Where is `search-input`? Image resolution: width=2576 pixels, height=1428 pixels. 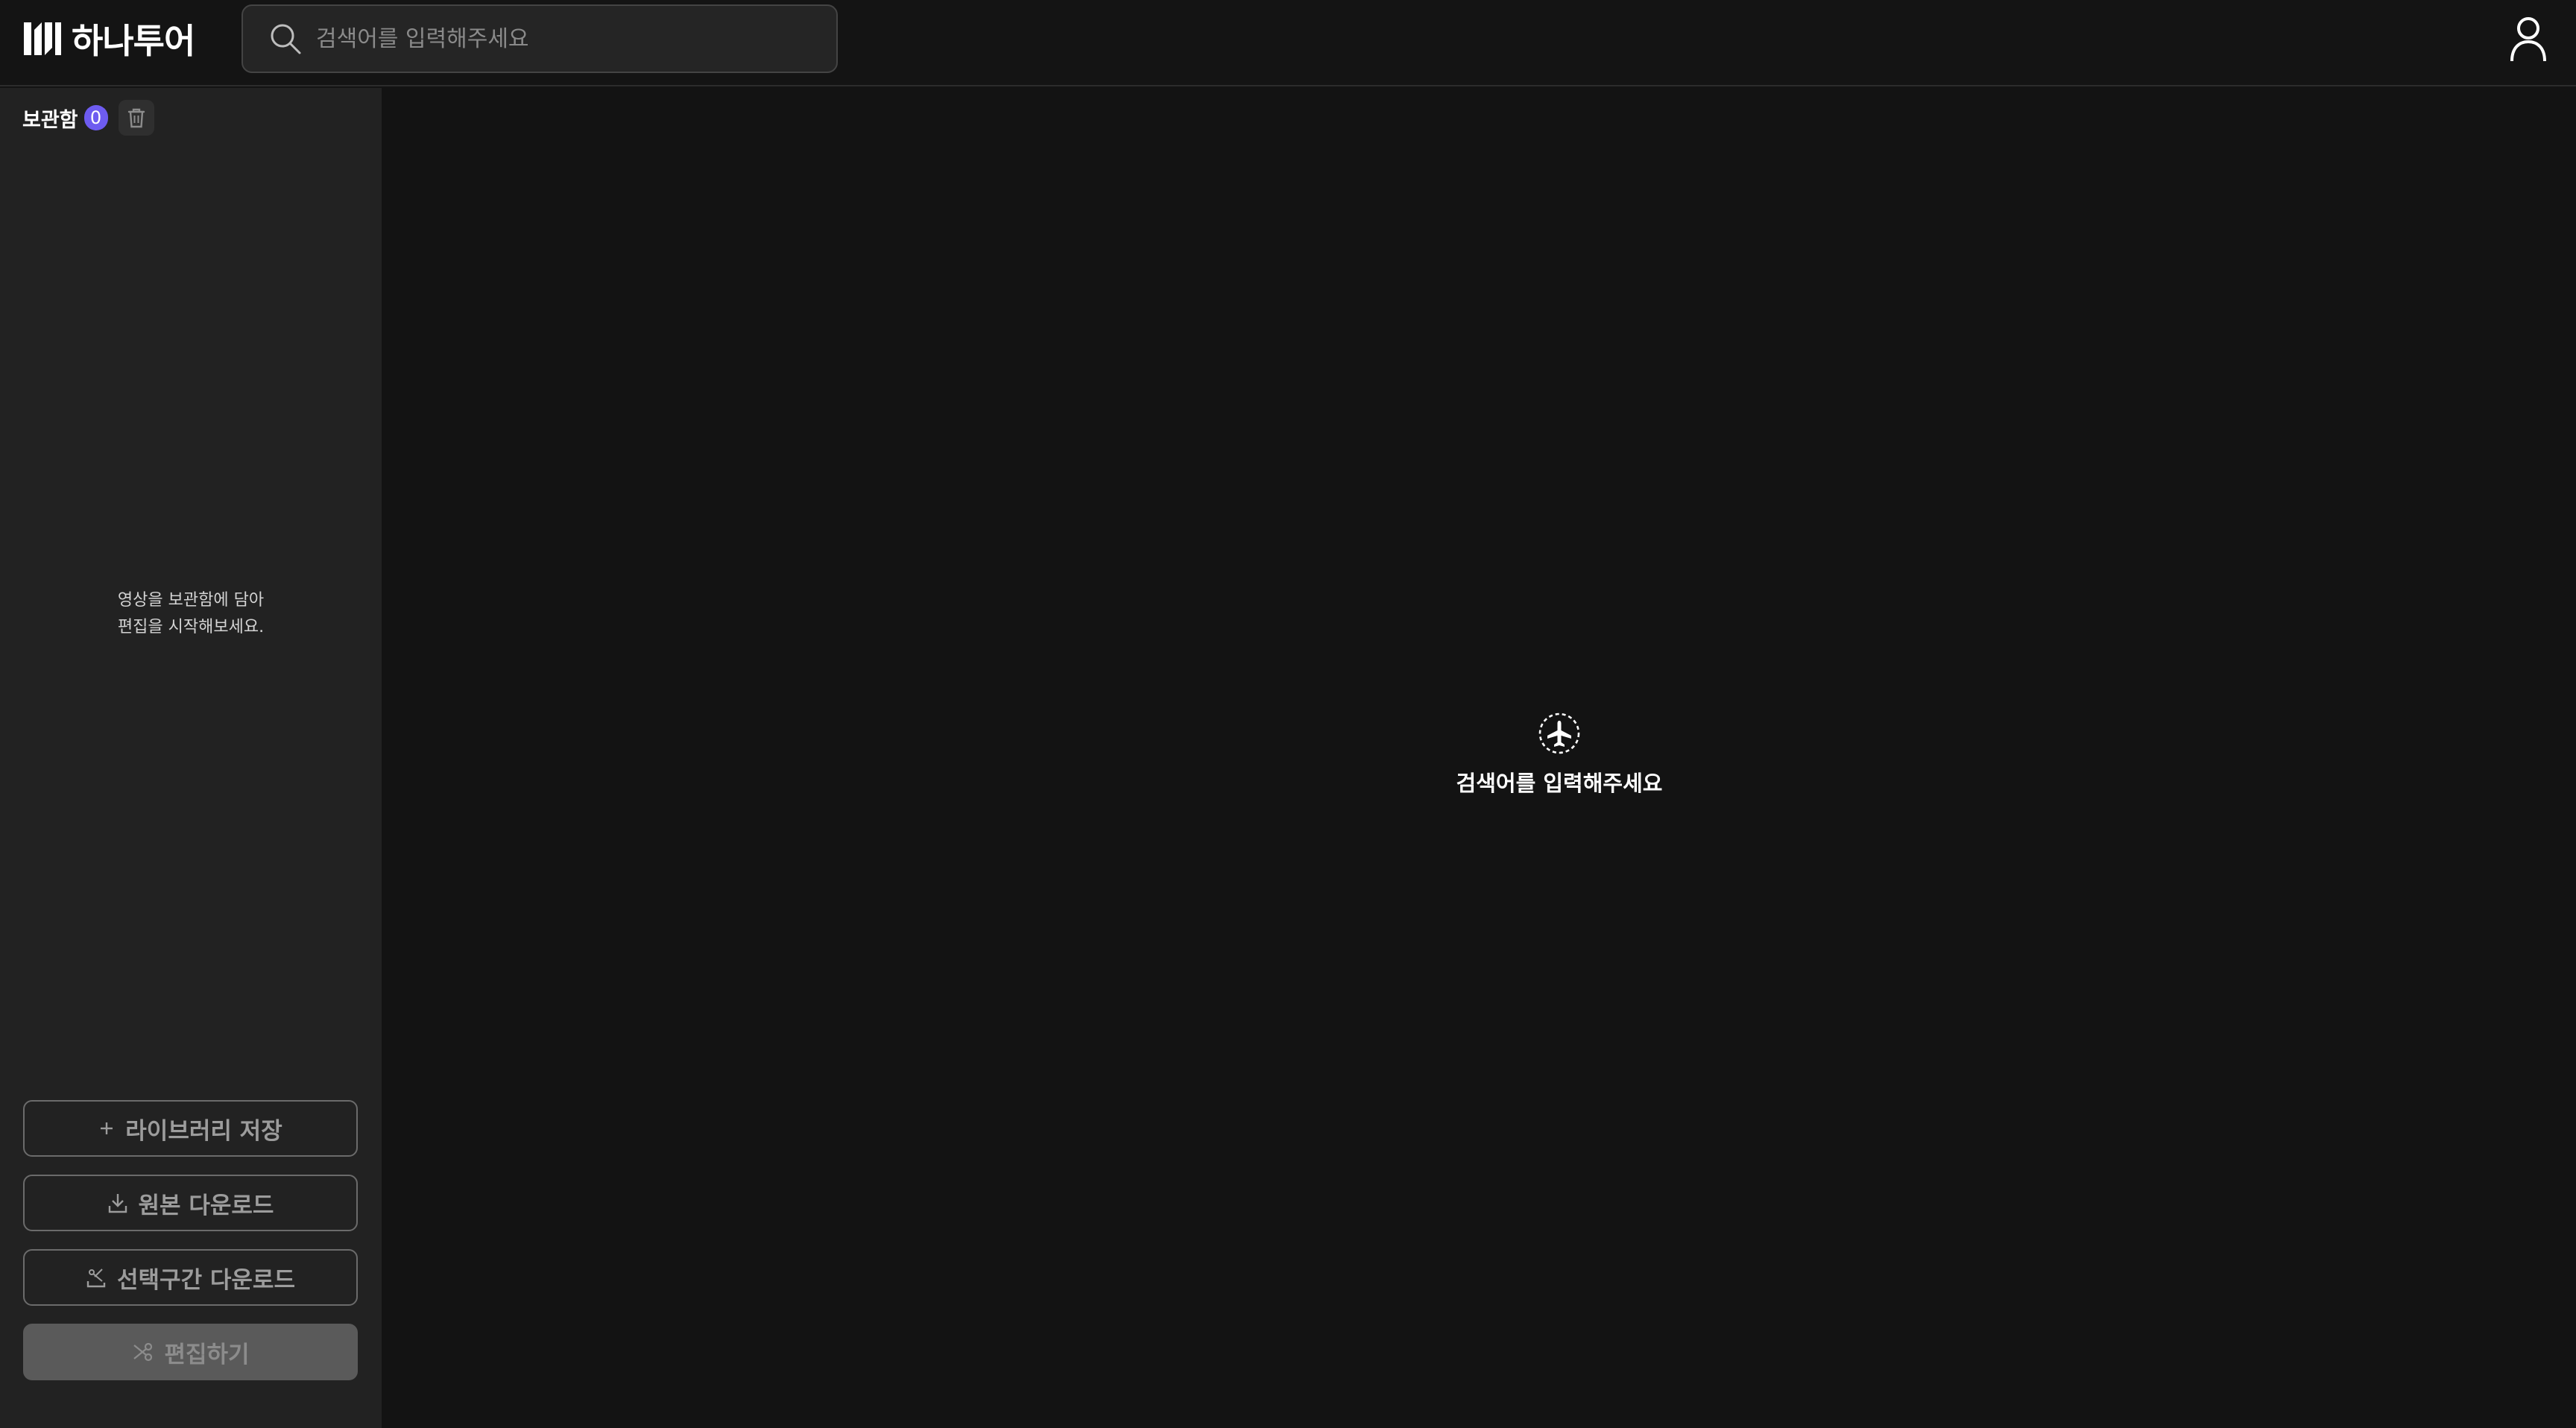
search-input is located at coordinates (576, 38).